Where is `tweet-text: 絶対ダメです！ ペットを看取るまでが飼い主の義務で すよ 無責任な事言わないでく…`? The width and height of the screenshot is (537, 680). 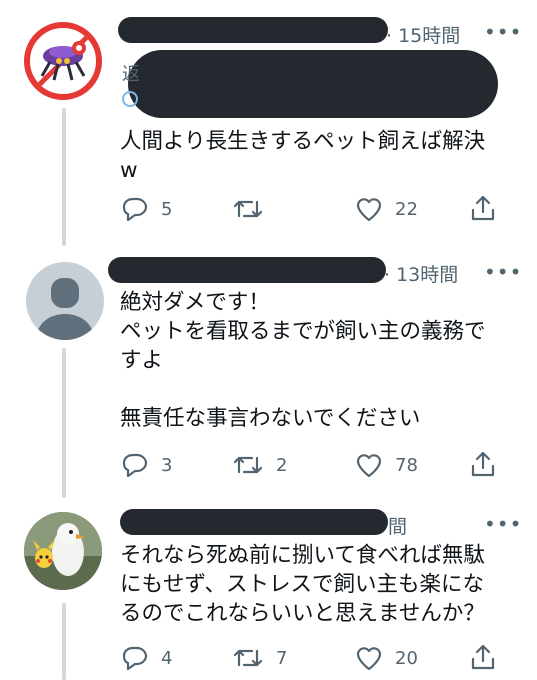
tweet-text: 絶対ダメです！ ペットを看取るまでが飼い主の義務で すよ 無責任な事言わないでく… is located at coordinates (303, 360).